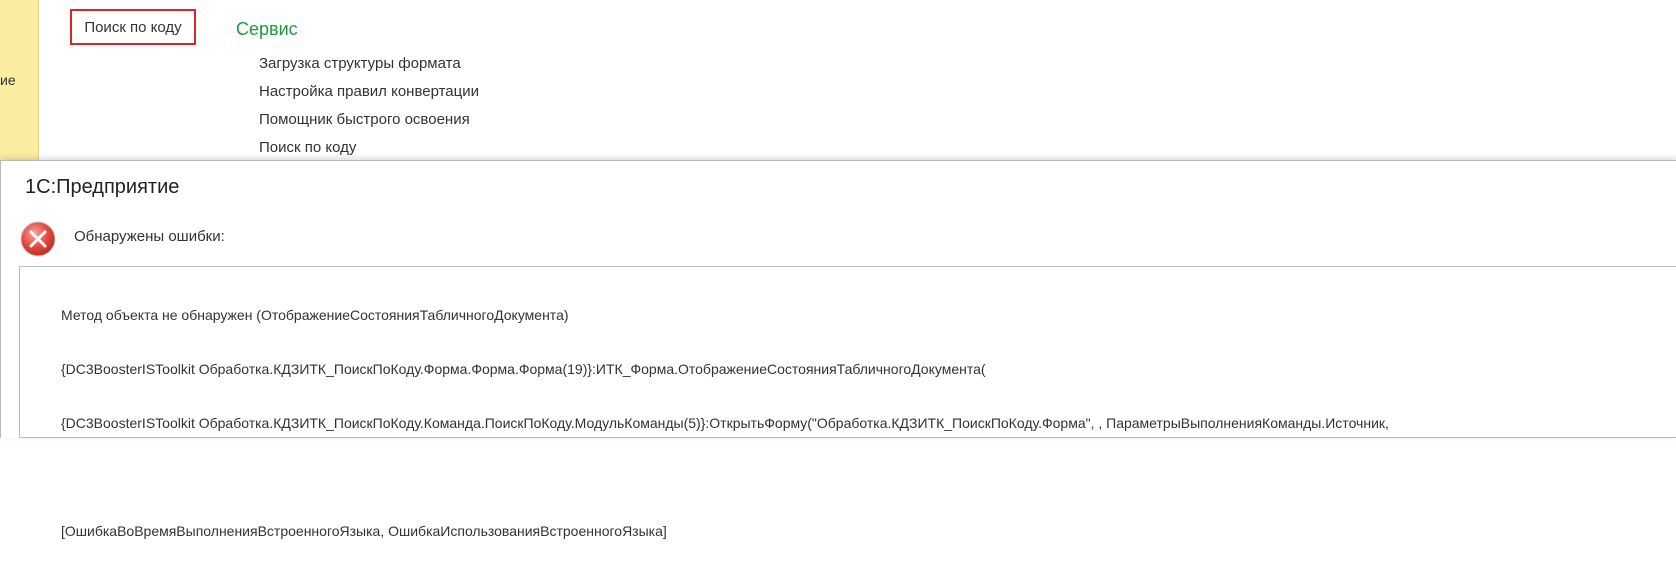 The height and width of the screenshot is (576, 1676). I want to click on service-item-conversion-rules: Настройка правил конвертации, so click(369, 97).